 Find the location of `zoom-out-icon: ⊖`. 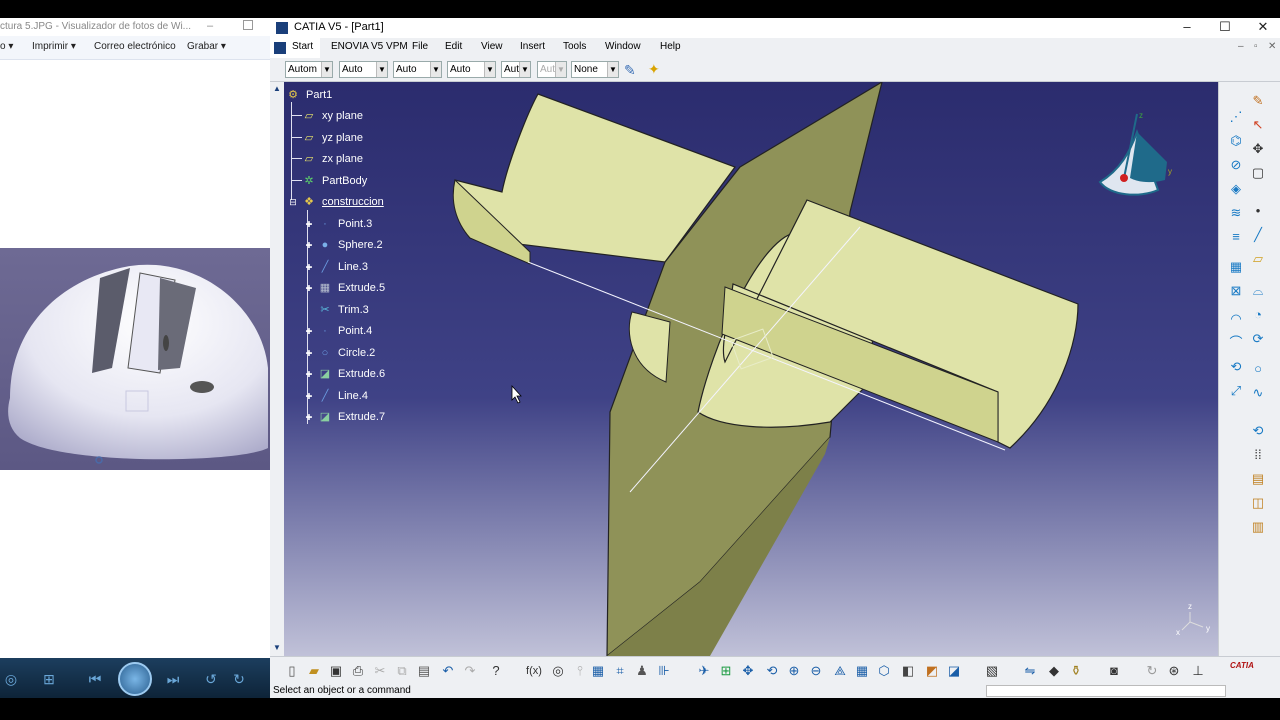

zoom-out-icon: ⊖ is located at coordinates (816, 671).